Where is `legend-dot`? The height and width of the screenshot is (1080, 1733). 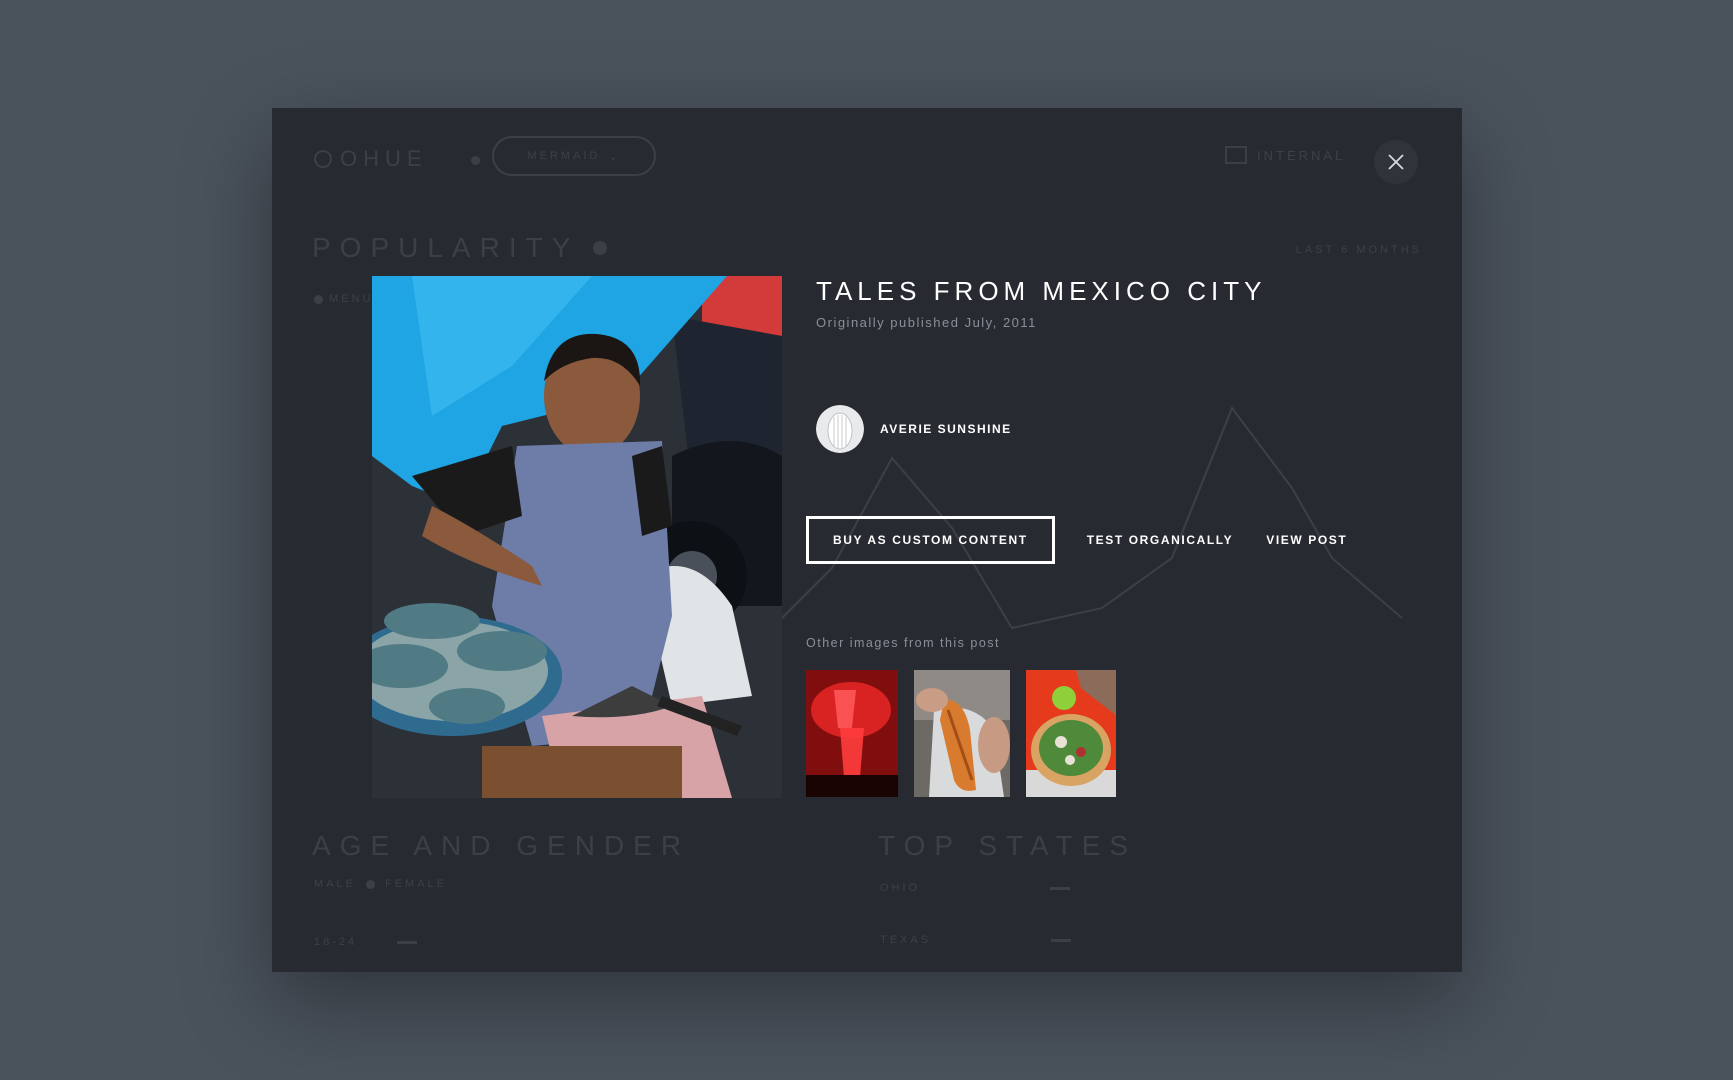 legend-dot is located at coordinates (318, 299).